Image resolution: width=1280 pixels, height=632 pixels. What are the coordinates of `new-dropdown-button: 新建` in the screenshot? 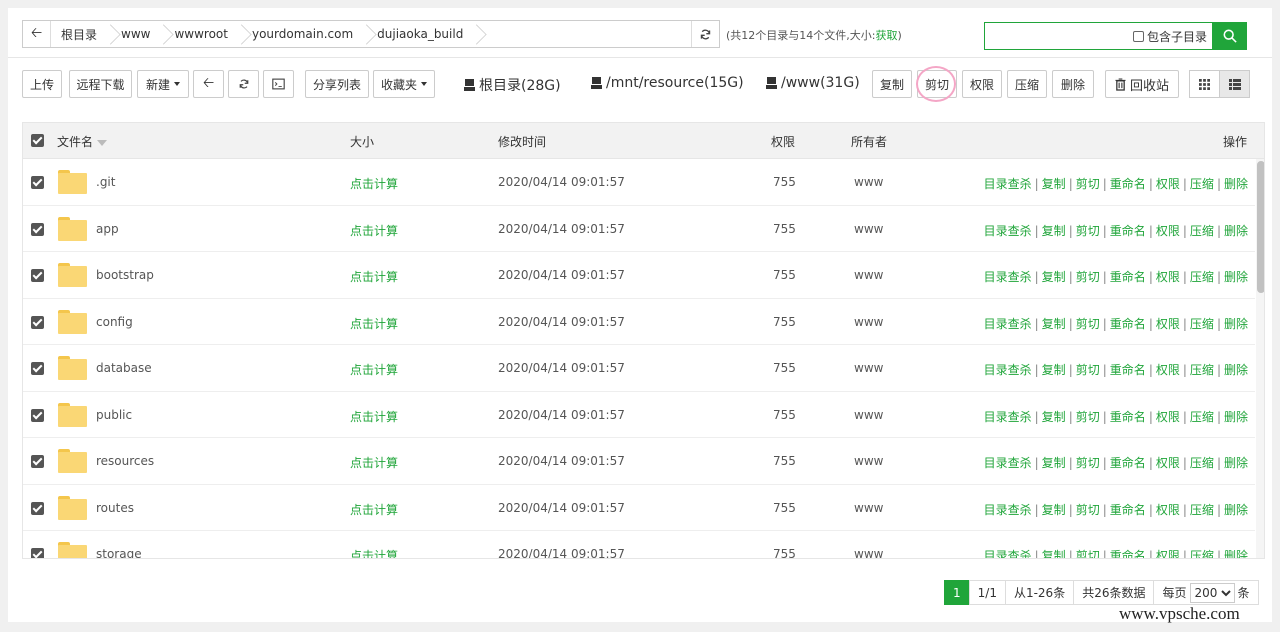 It's located at (163, 84).